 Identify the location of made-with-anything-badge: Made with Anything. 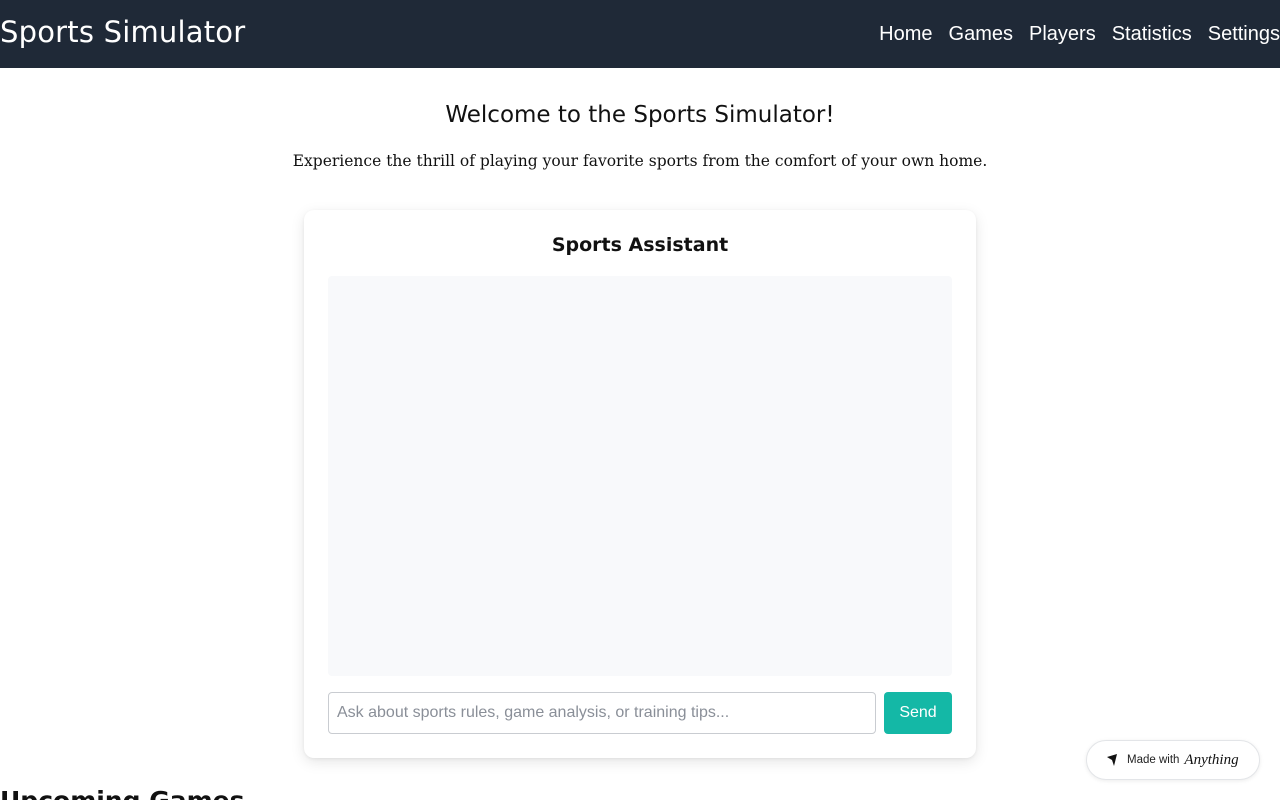
(1173, 760).